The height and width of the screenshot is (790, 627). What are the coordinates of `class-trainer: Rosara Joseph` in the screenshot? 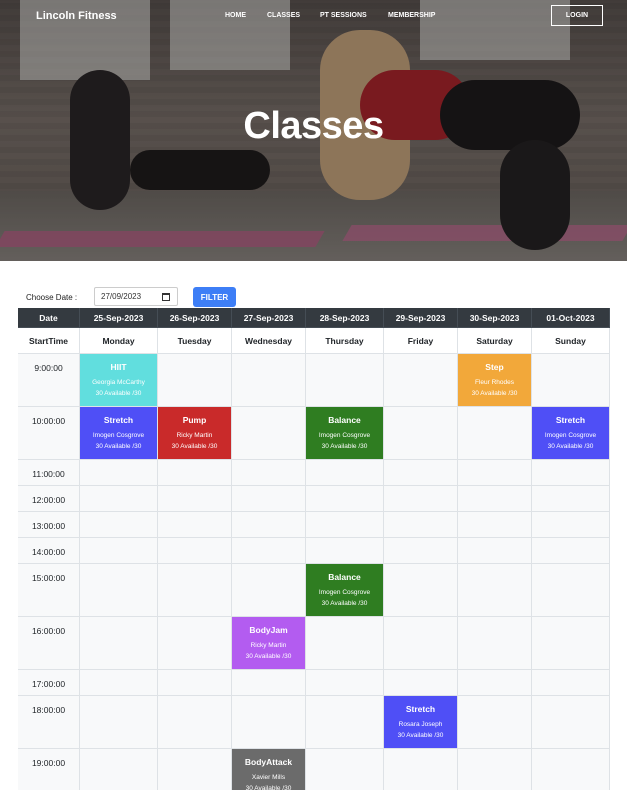 It's located at (420, 724).